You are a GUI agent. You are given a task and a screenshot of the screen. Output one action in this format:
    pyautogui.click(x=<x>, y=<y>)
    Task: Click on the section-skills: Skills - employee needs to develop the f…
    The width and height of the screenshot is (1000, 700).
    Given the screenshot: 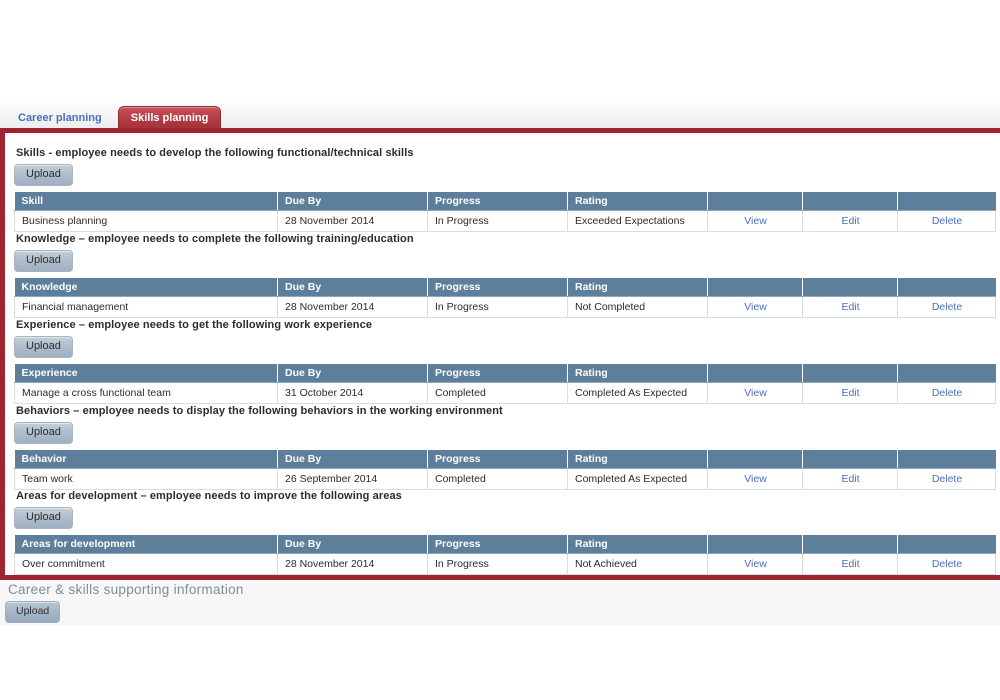 What is the action you would take?
    pyautogui.click(x=505, y=189)
    